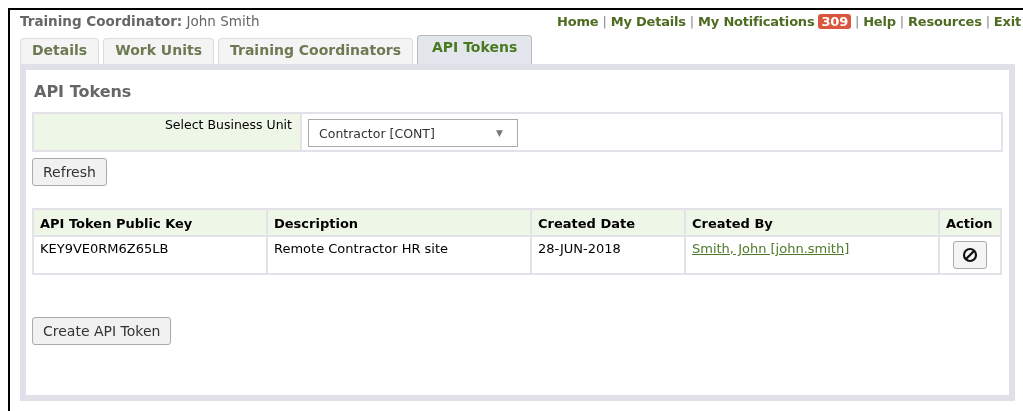  What do you see at coordinates (413, 133) in the screenshot?
I see `business-unit-dropdown: Contractor [CONT] ▼` at bounding box center [413, 133].